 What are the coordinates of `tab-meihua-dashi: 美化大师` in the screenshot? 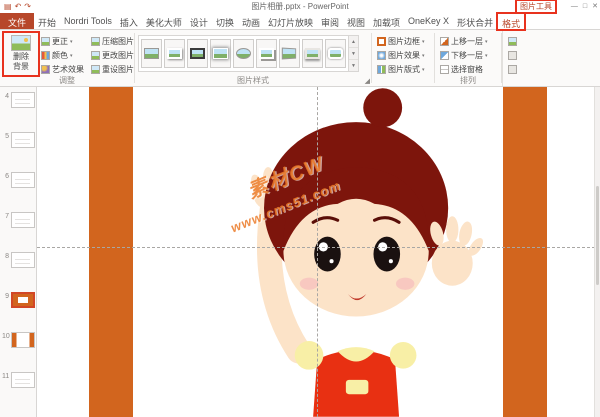 It's located at (164, 21).